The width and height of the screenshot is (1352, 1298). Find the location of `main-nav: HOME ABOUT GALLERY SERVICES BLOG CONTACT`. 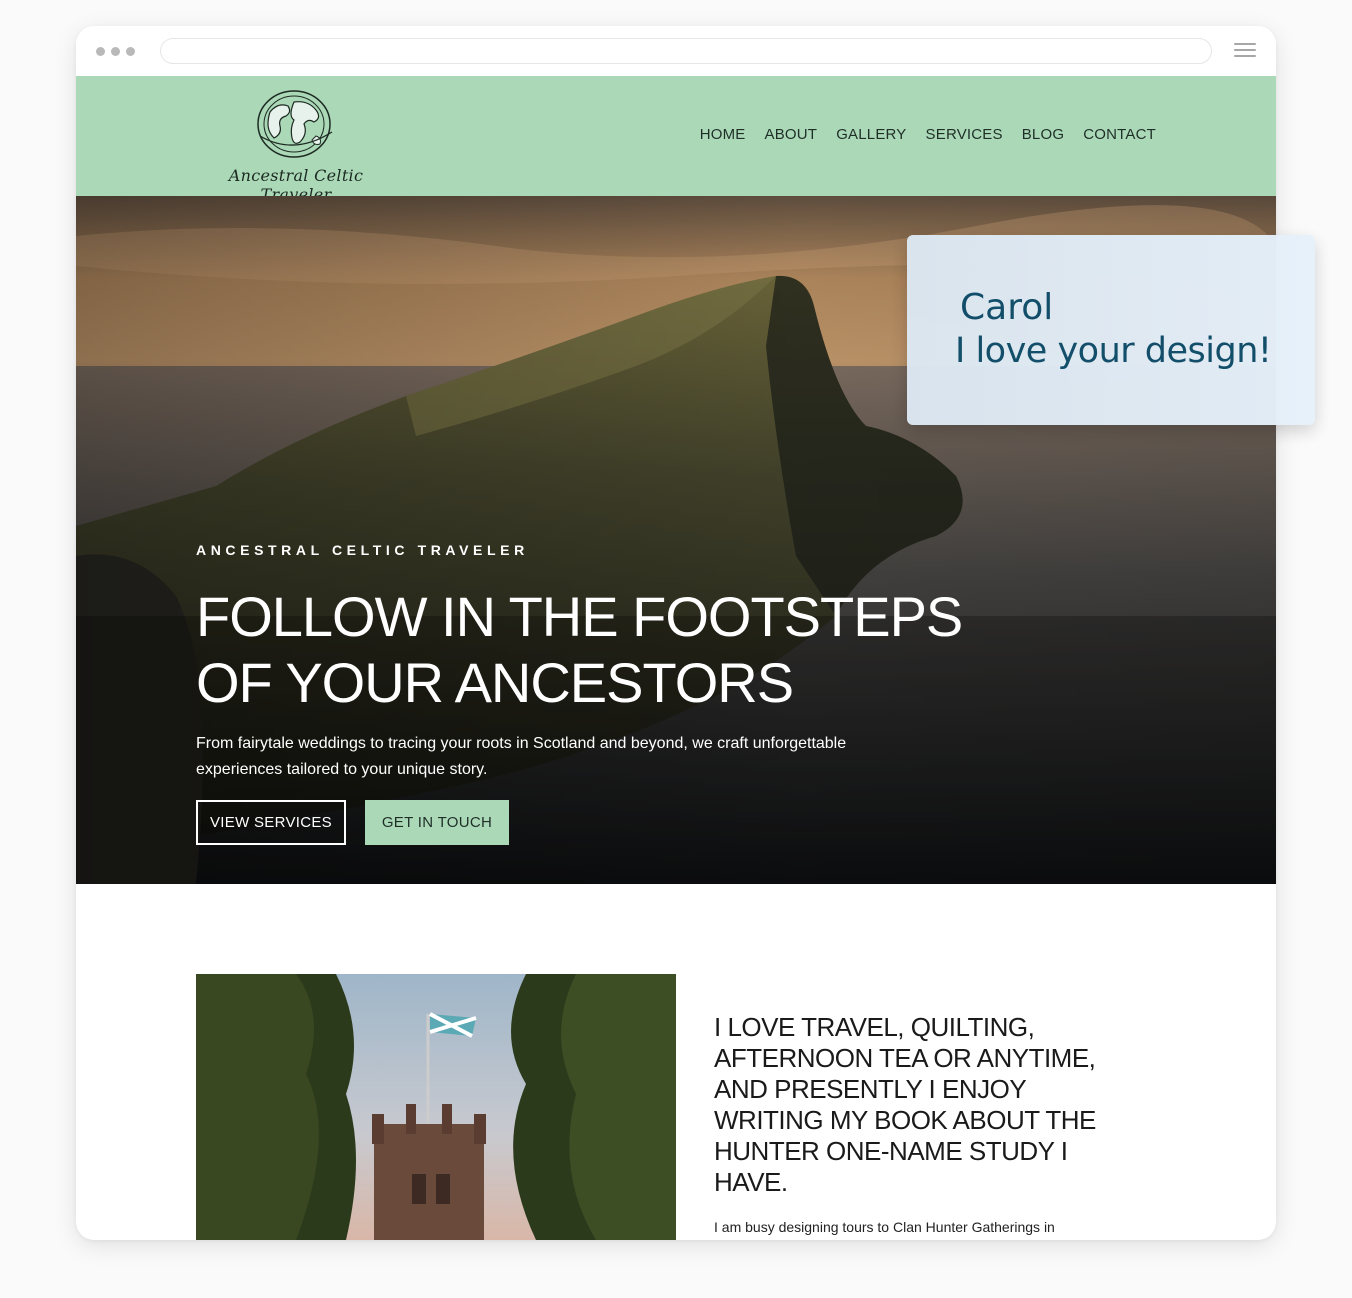

main-nav: HOME ABOUT GALLERY SERVICES BLOG CONTACT is located at coordinates (928, 134).